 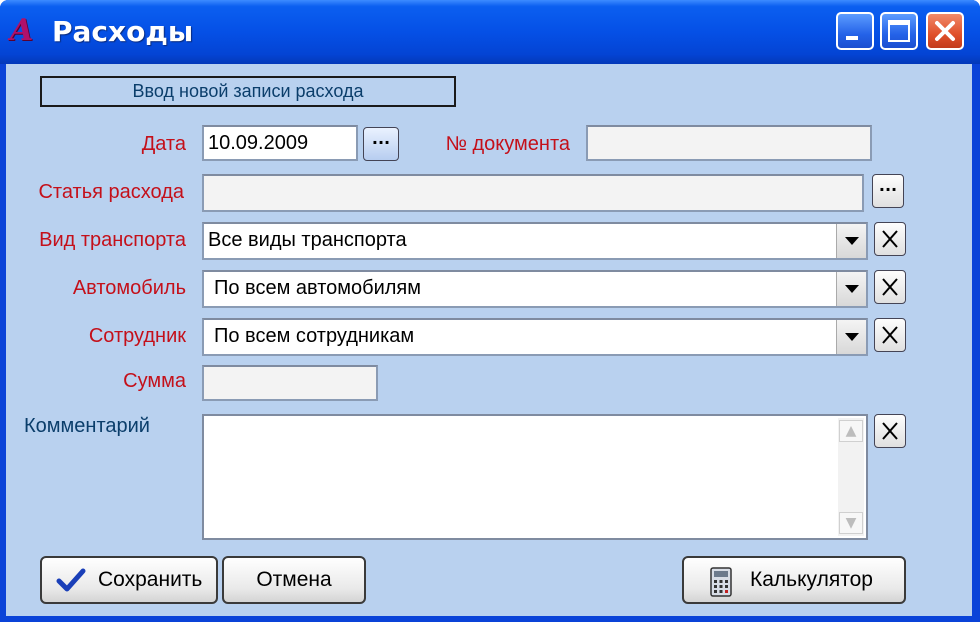 I want to click on doc-number-field, so click(x=729, y=143).